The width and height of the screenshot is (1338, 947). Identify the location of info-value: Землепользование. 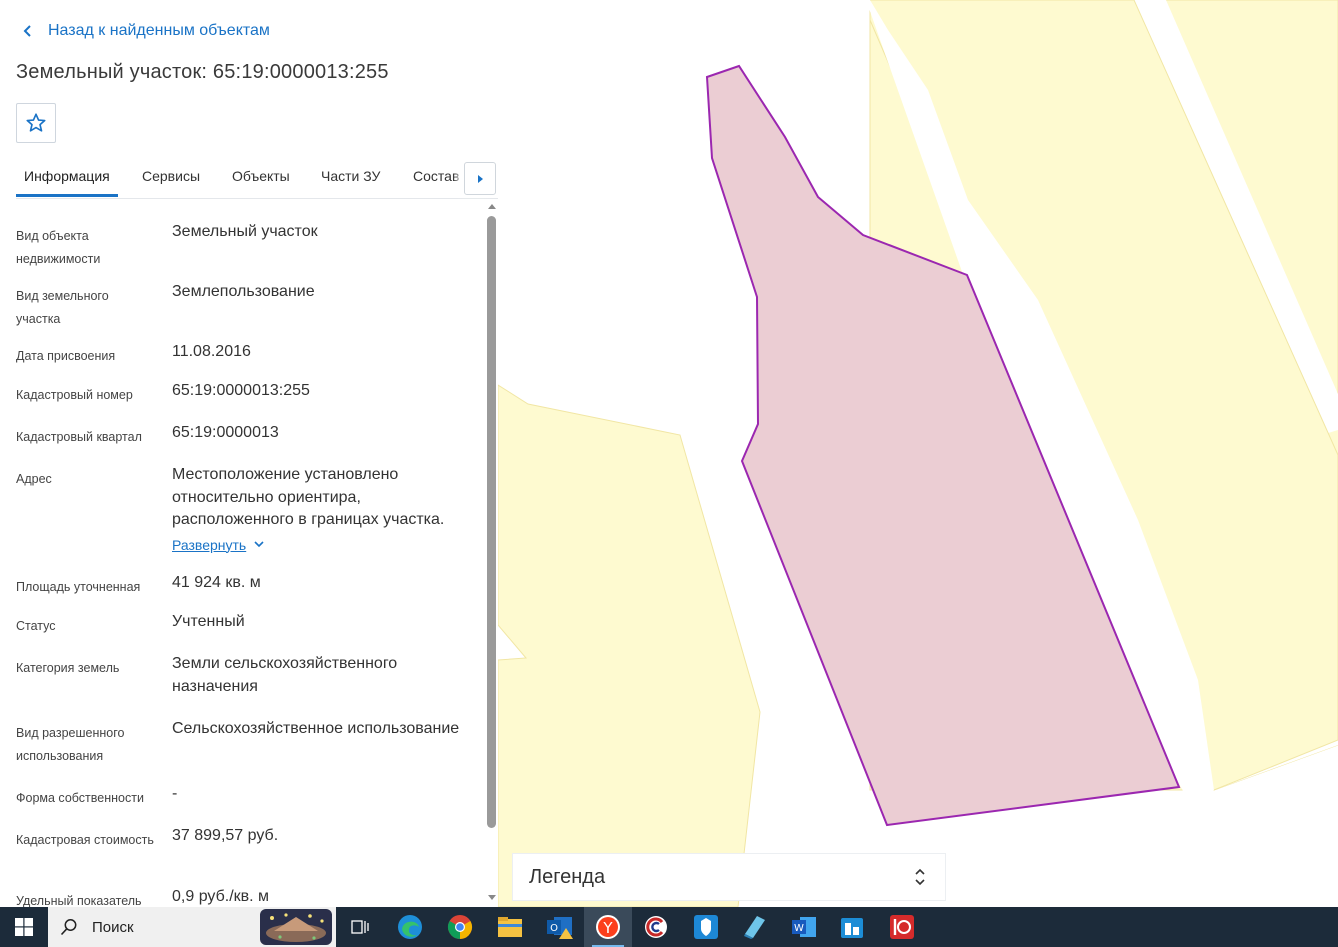
(243, 291).